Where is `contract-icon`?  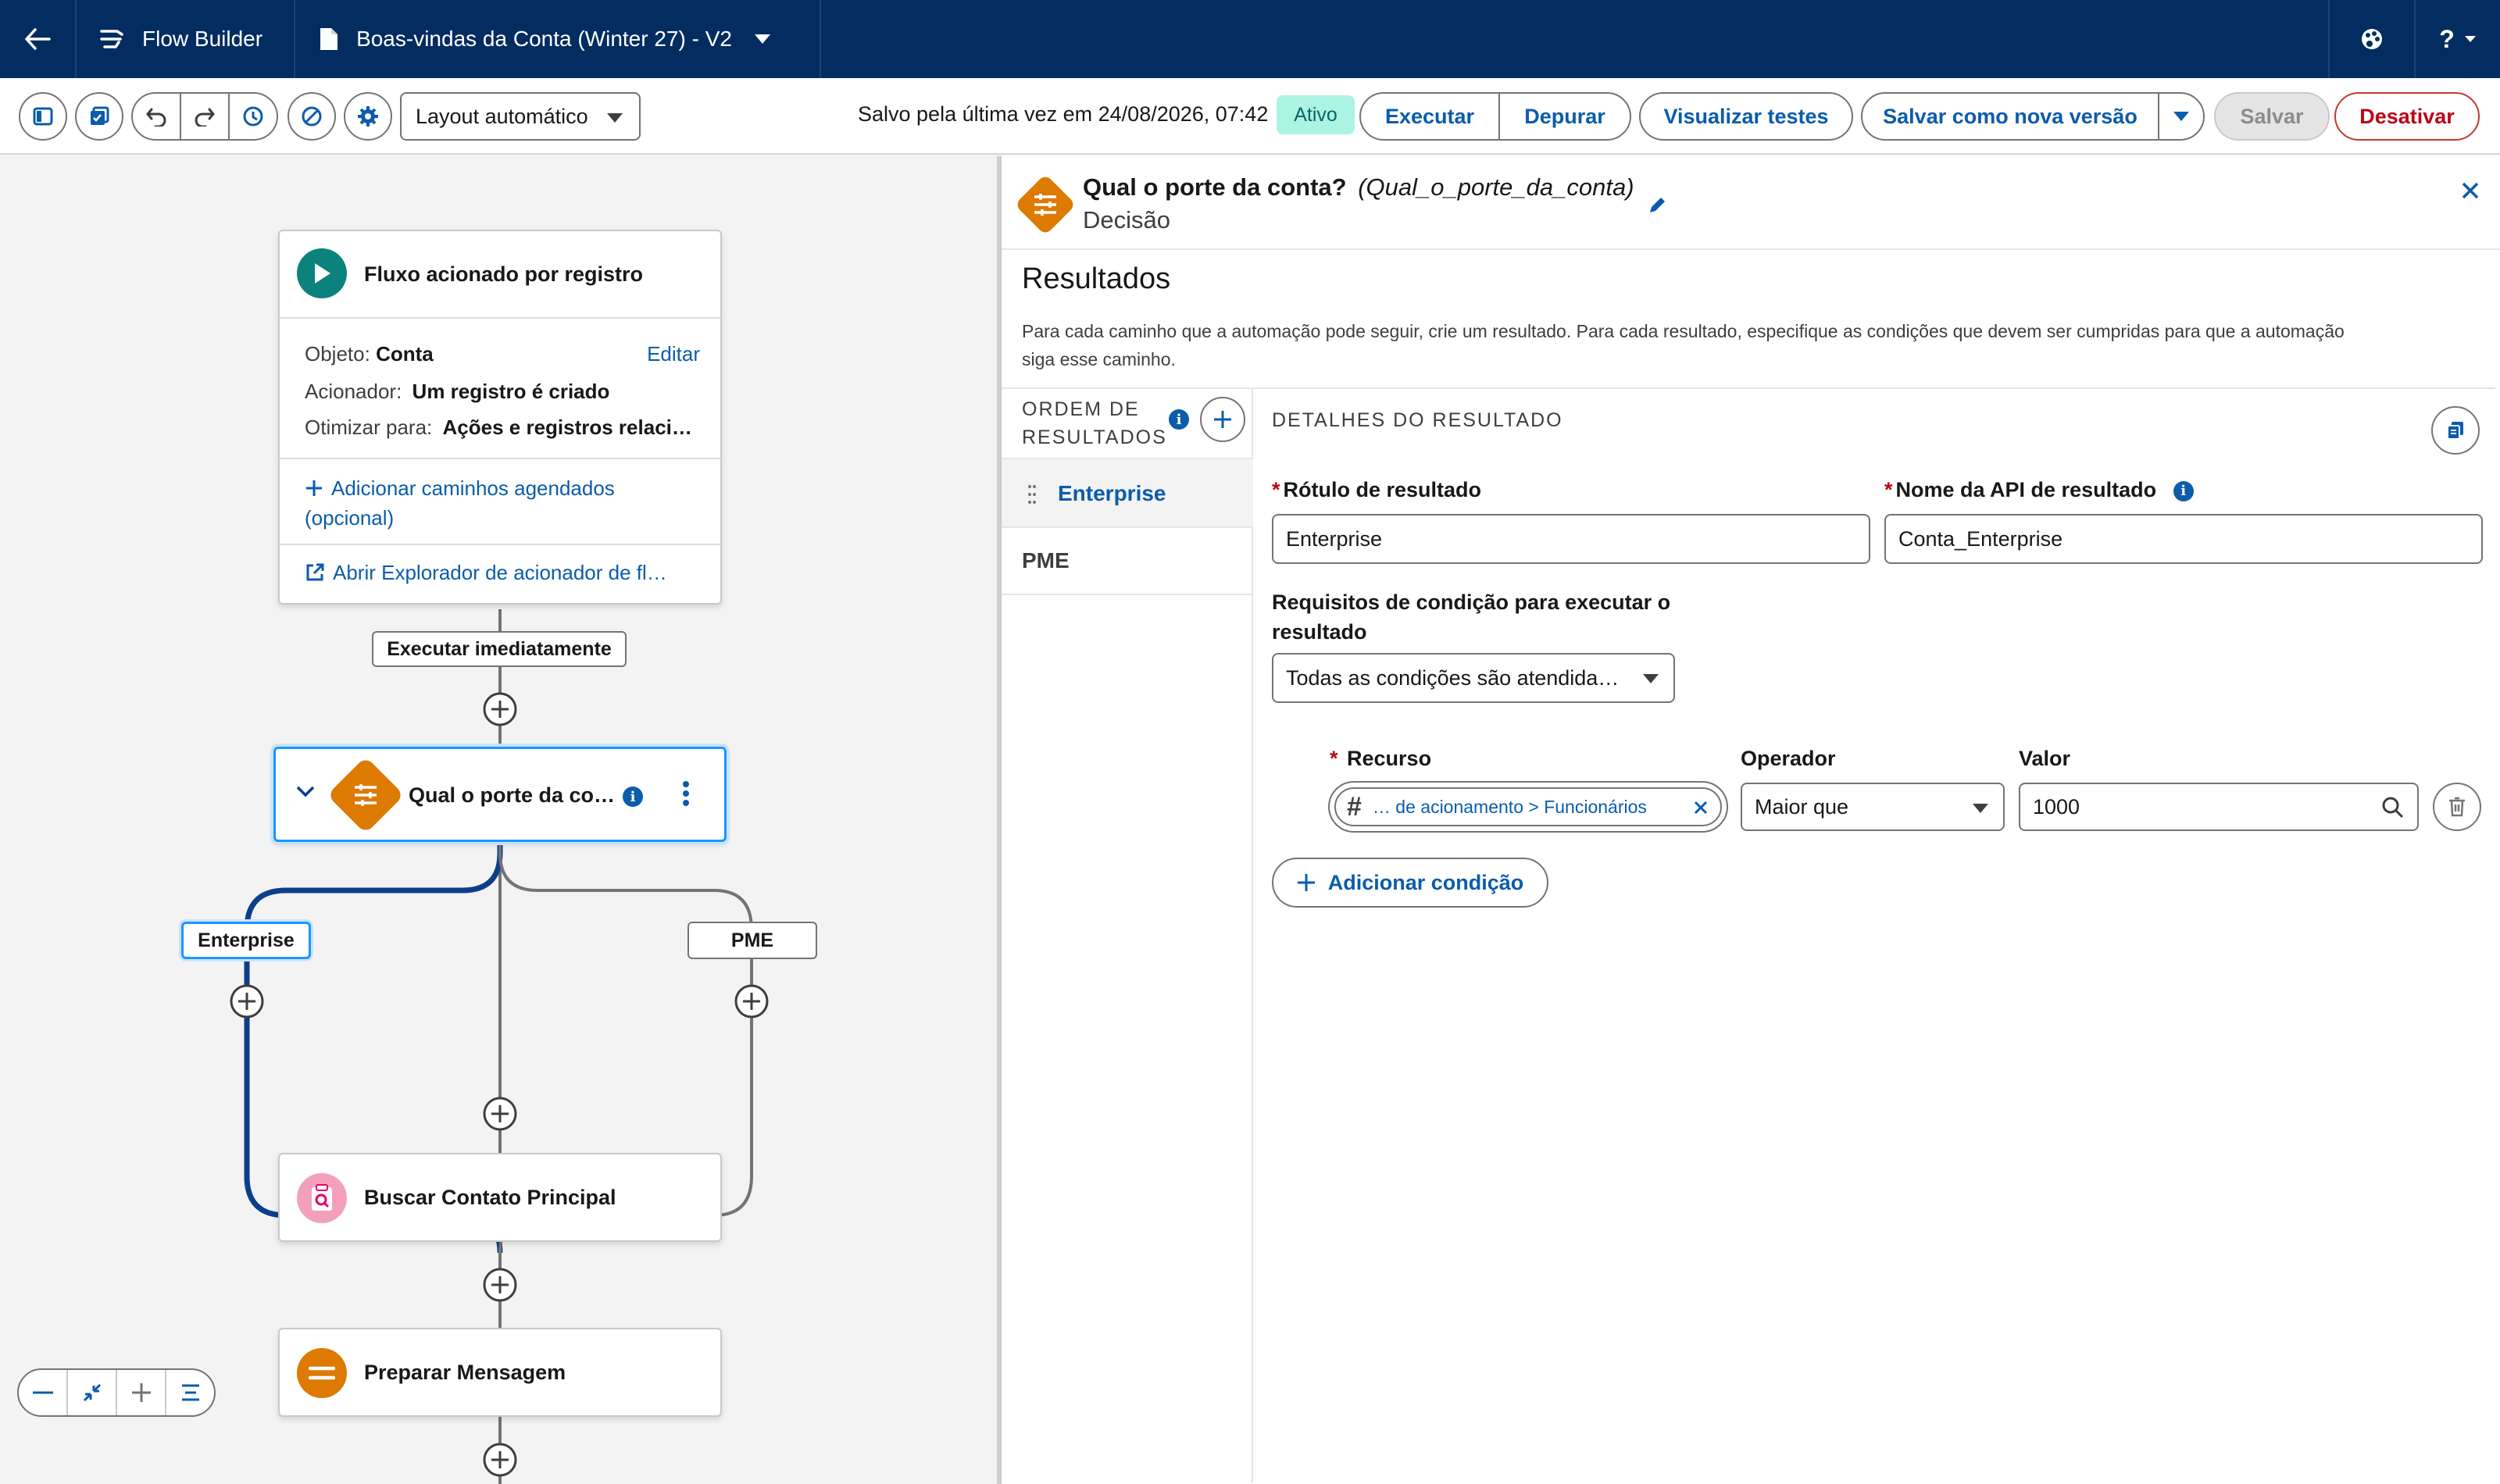 contract-icon is located at coordinates (92, 1392).